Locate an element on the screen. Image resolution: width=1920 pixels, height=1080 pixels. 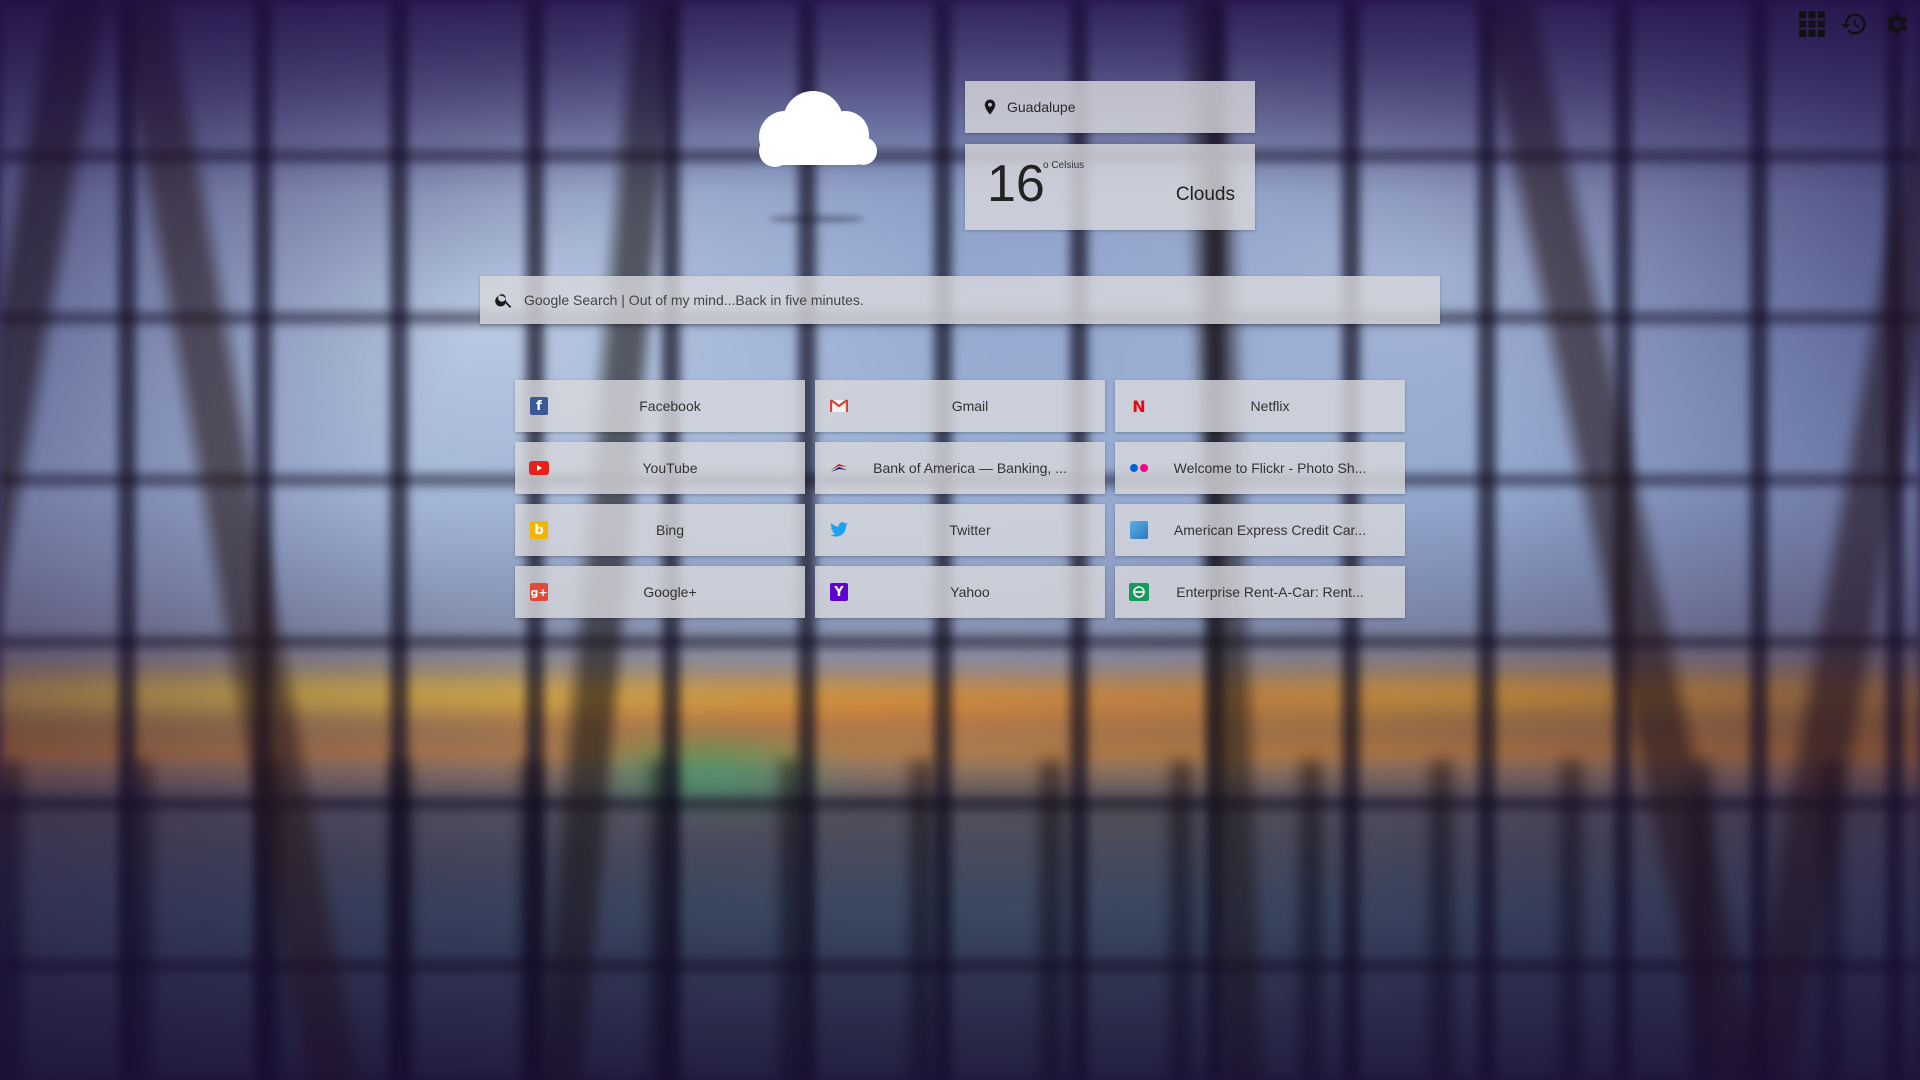
history-button is located at coordinates (1854, 24).